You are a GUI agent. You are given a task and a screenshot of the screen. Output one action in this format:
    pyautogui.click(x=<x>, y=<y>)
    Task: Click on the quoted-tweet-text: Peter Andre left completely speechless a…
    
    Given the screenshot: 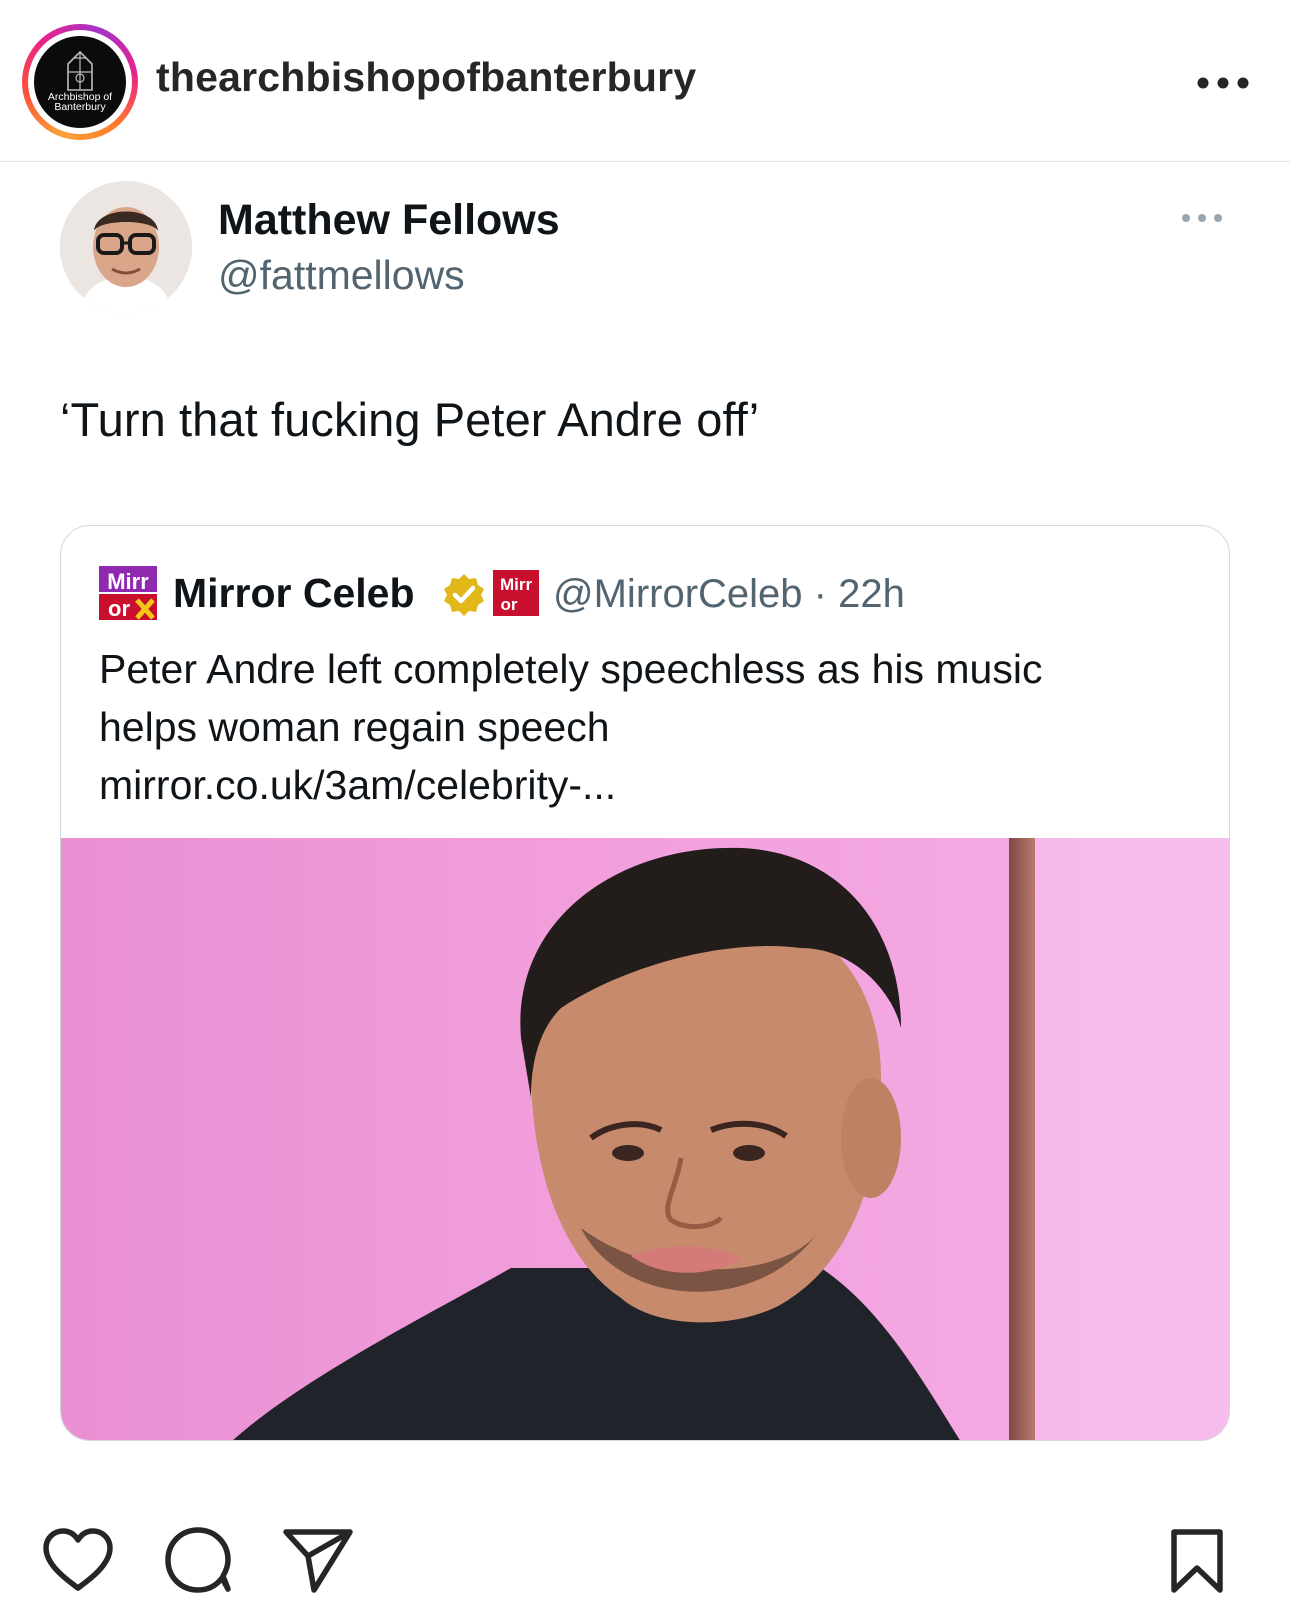 What is the action you would take?
    pyautogui.click(x=649, y=727)
    